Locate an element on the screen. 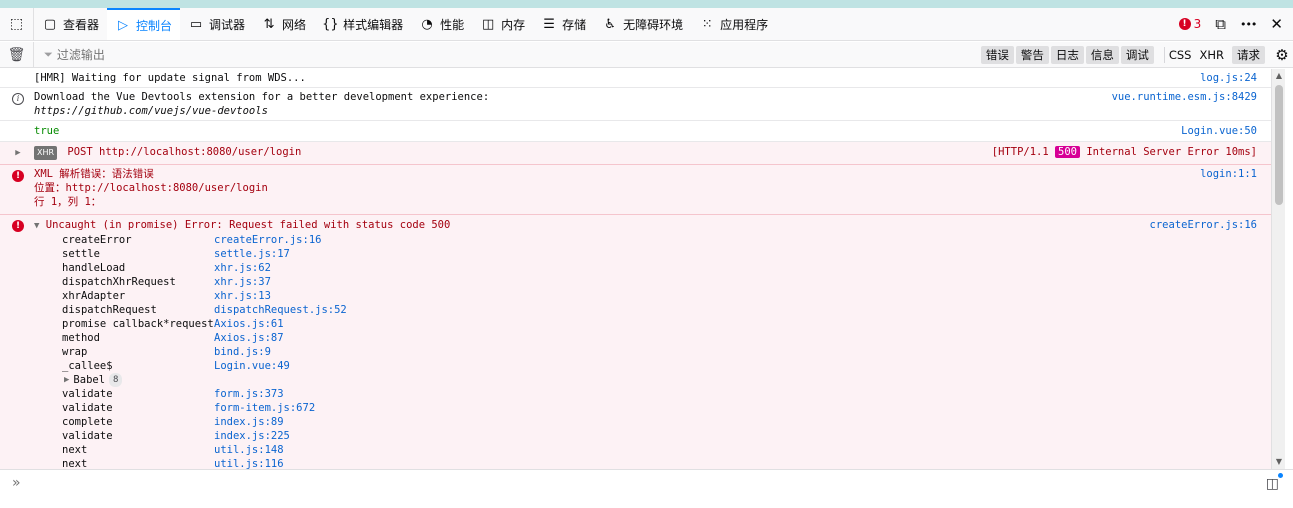 The height and width of the screenshot is (508, 1293). message-position: 行 1，列 1： is located at coordinates (68, 202).